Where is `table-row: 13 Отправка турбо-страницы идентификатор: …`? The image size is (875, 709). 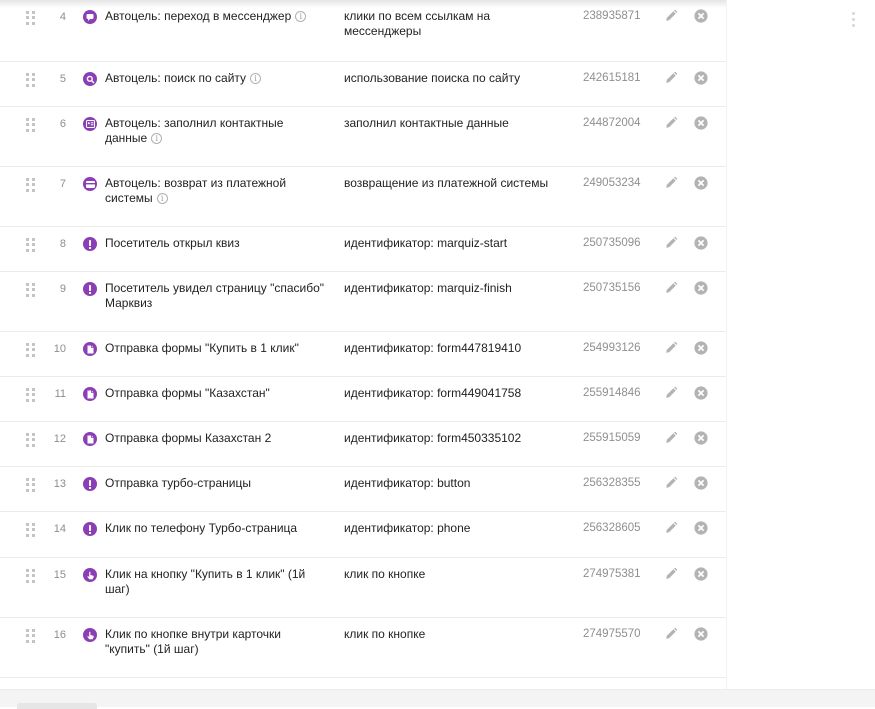
table-row: 13 Отправка турбо-страницы идентификатор: … is located at coordinates (363, 489).